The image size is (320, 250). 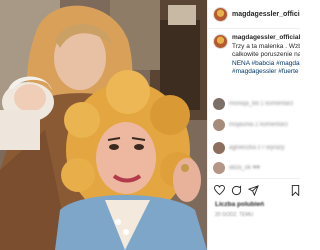 I want to click on comment-row: aliza_ok ♥♥, so click(x=256, y=168).